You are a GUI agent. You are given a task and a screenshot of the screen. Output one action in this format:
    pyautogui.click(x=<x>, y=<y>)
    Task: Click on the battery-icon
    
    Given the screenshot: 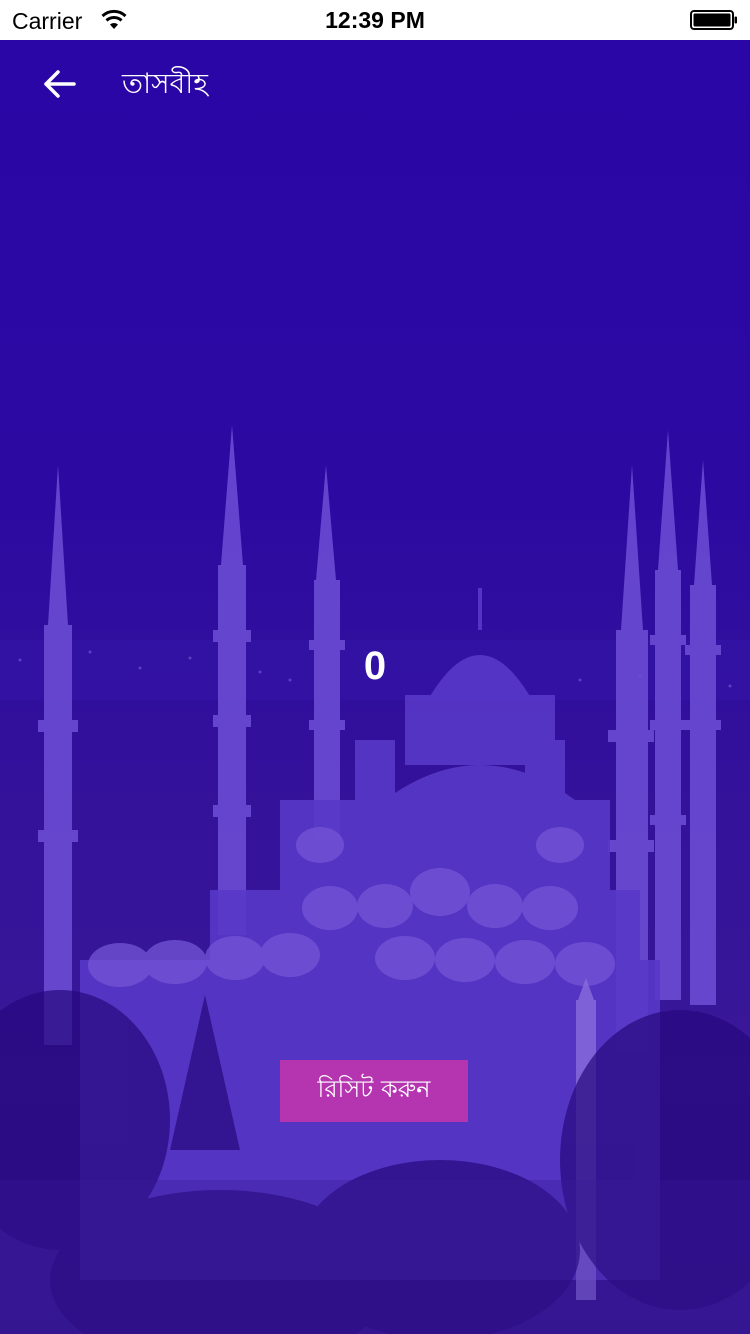 What is the action you would take?
    pyautogui.click(x=713, y=20)
    